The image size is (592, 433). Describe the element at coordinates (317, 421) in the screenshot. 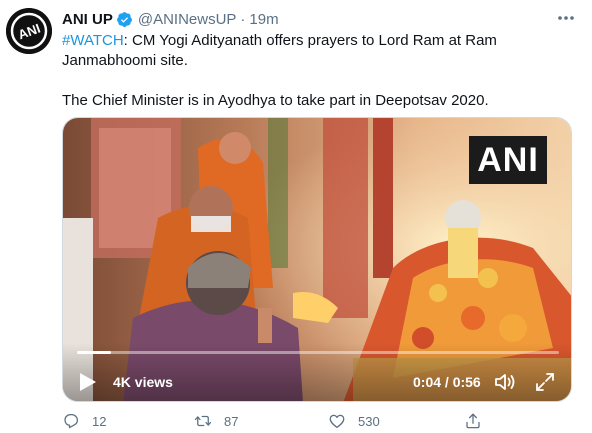

I see `tweet-actions: 12 87 530` at that location.